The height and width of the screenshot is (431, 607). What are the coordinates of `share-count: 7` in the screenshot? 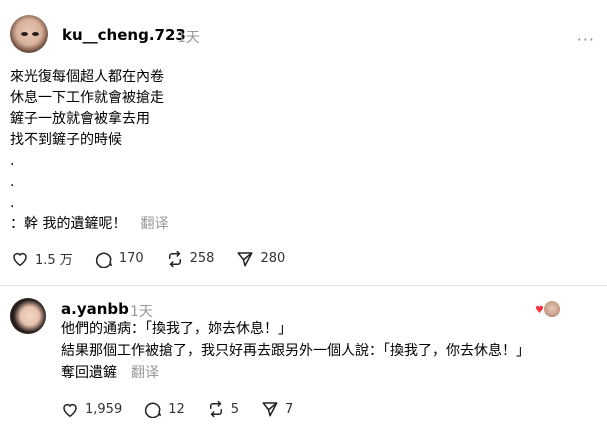 It's located at (289, 409).